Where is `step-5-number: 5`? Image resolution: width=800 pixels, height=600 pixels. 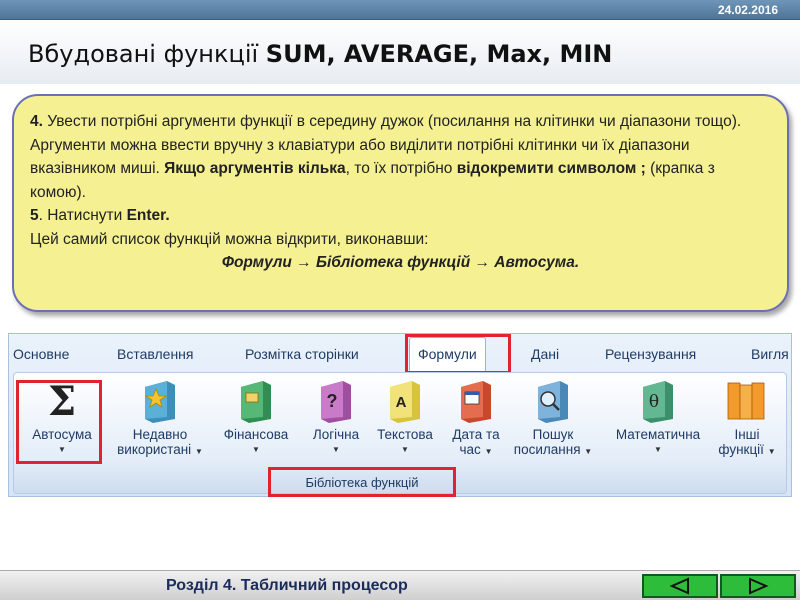
step-5-number: 5 is located at coordinates (34, 215).